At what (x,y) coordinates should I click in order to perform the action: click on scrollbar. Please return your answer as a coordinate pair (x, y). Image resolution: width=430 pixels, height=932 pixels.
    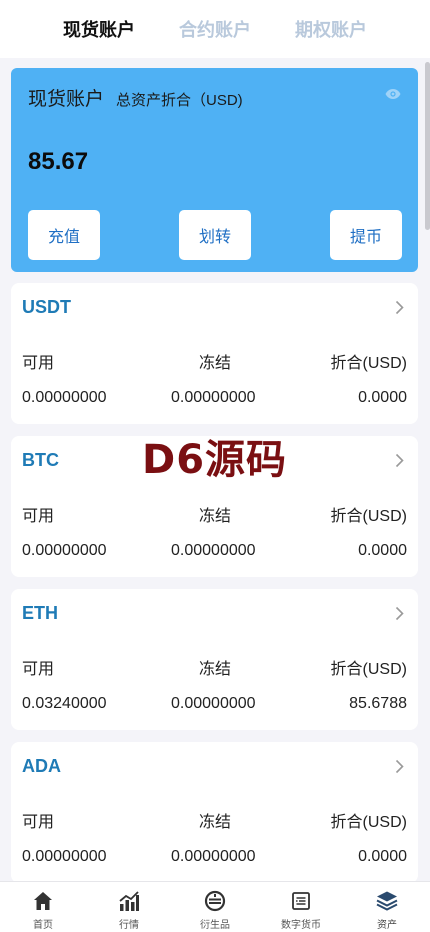
    Looking at the image, I should click on (427, 146).